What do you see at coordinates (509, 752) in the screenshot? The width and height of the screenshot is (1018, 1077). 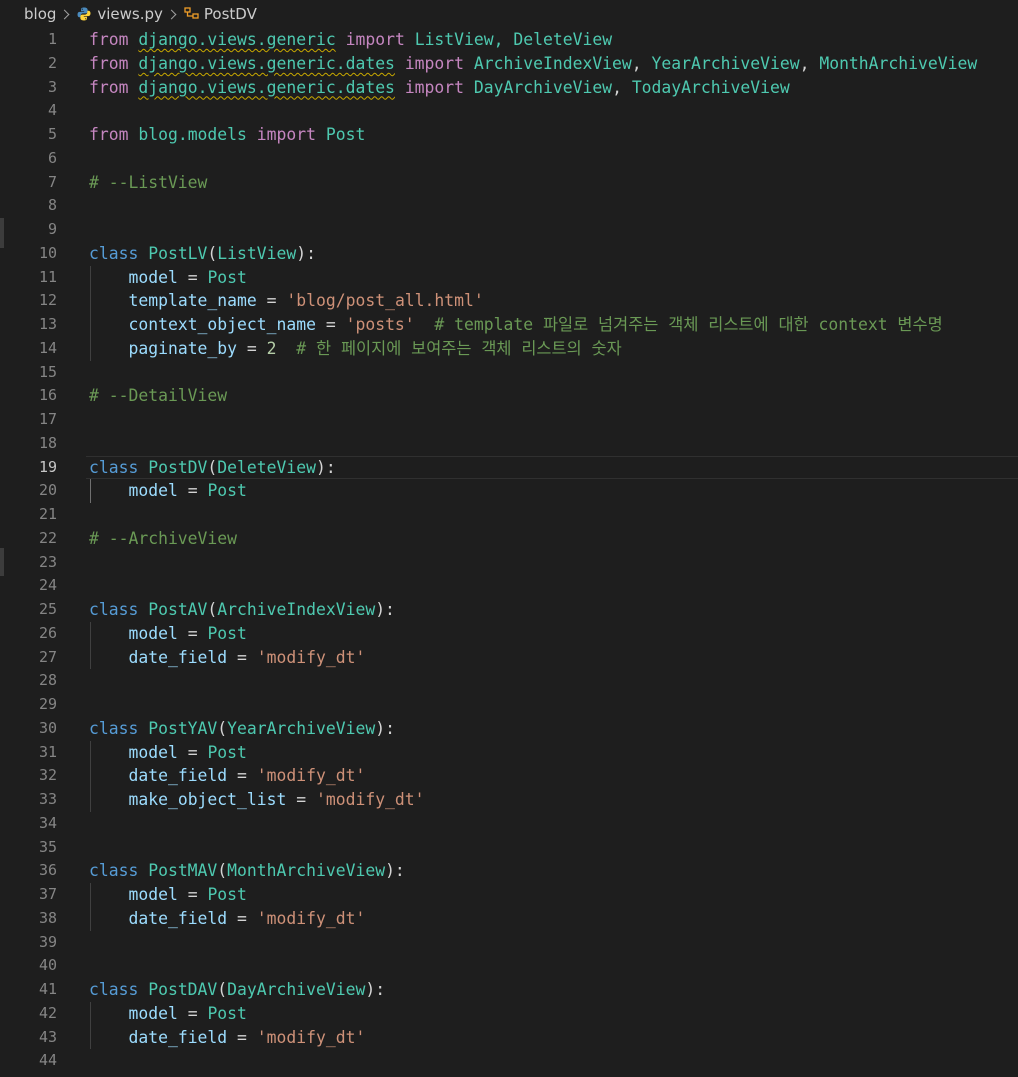 I see `code-line: 31 model = Post` at bounding box center [509, 752].